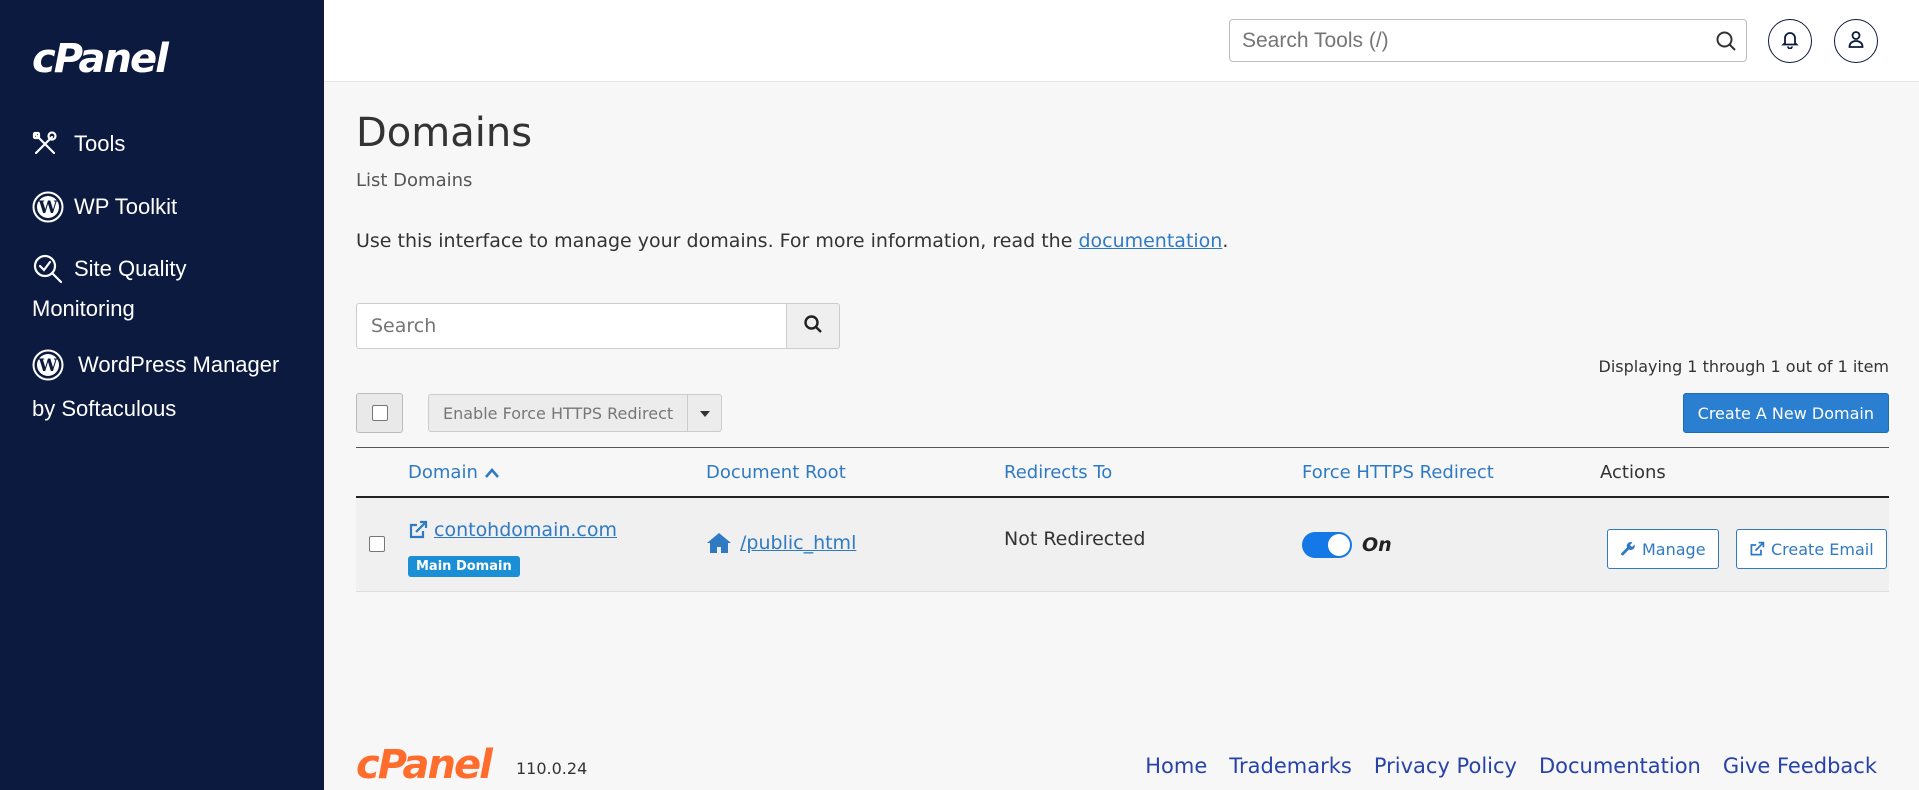  I want to click on checkbox, so click(379, 413).